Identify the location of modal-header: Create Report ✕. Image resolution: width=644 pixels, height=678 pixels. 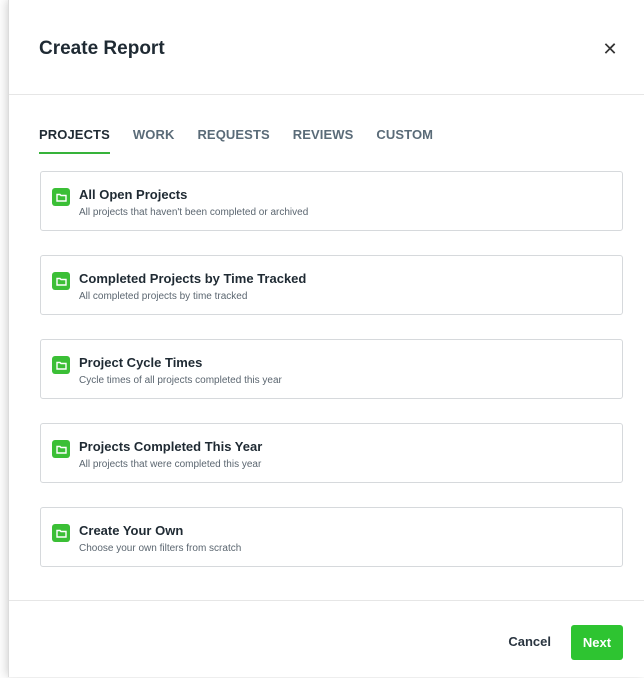
(326, 47).